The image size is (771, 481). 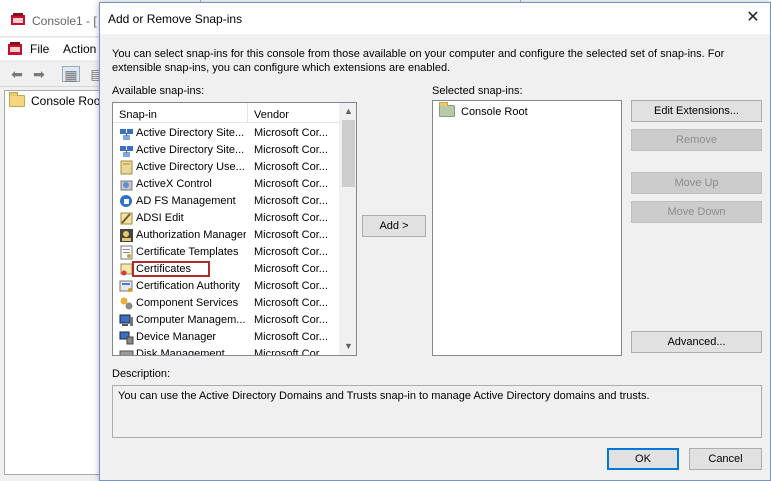 What do you see at coordinates (347, 229) in the screenshot?
I see `list-scrollbar: ▲ ▼` at bounding box center [347, 229].